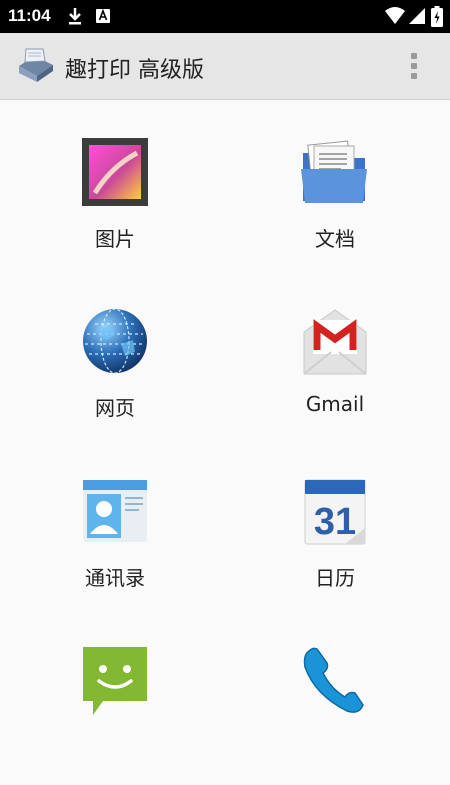 Image resolution: width=450 pixels, height=785 pixels. What do you see at coordinates (437, 16) in the screenshot?
I see `battery-icon` at bounding box center [437, 16].